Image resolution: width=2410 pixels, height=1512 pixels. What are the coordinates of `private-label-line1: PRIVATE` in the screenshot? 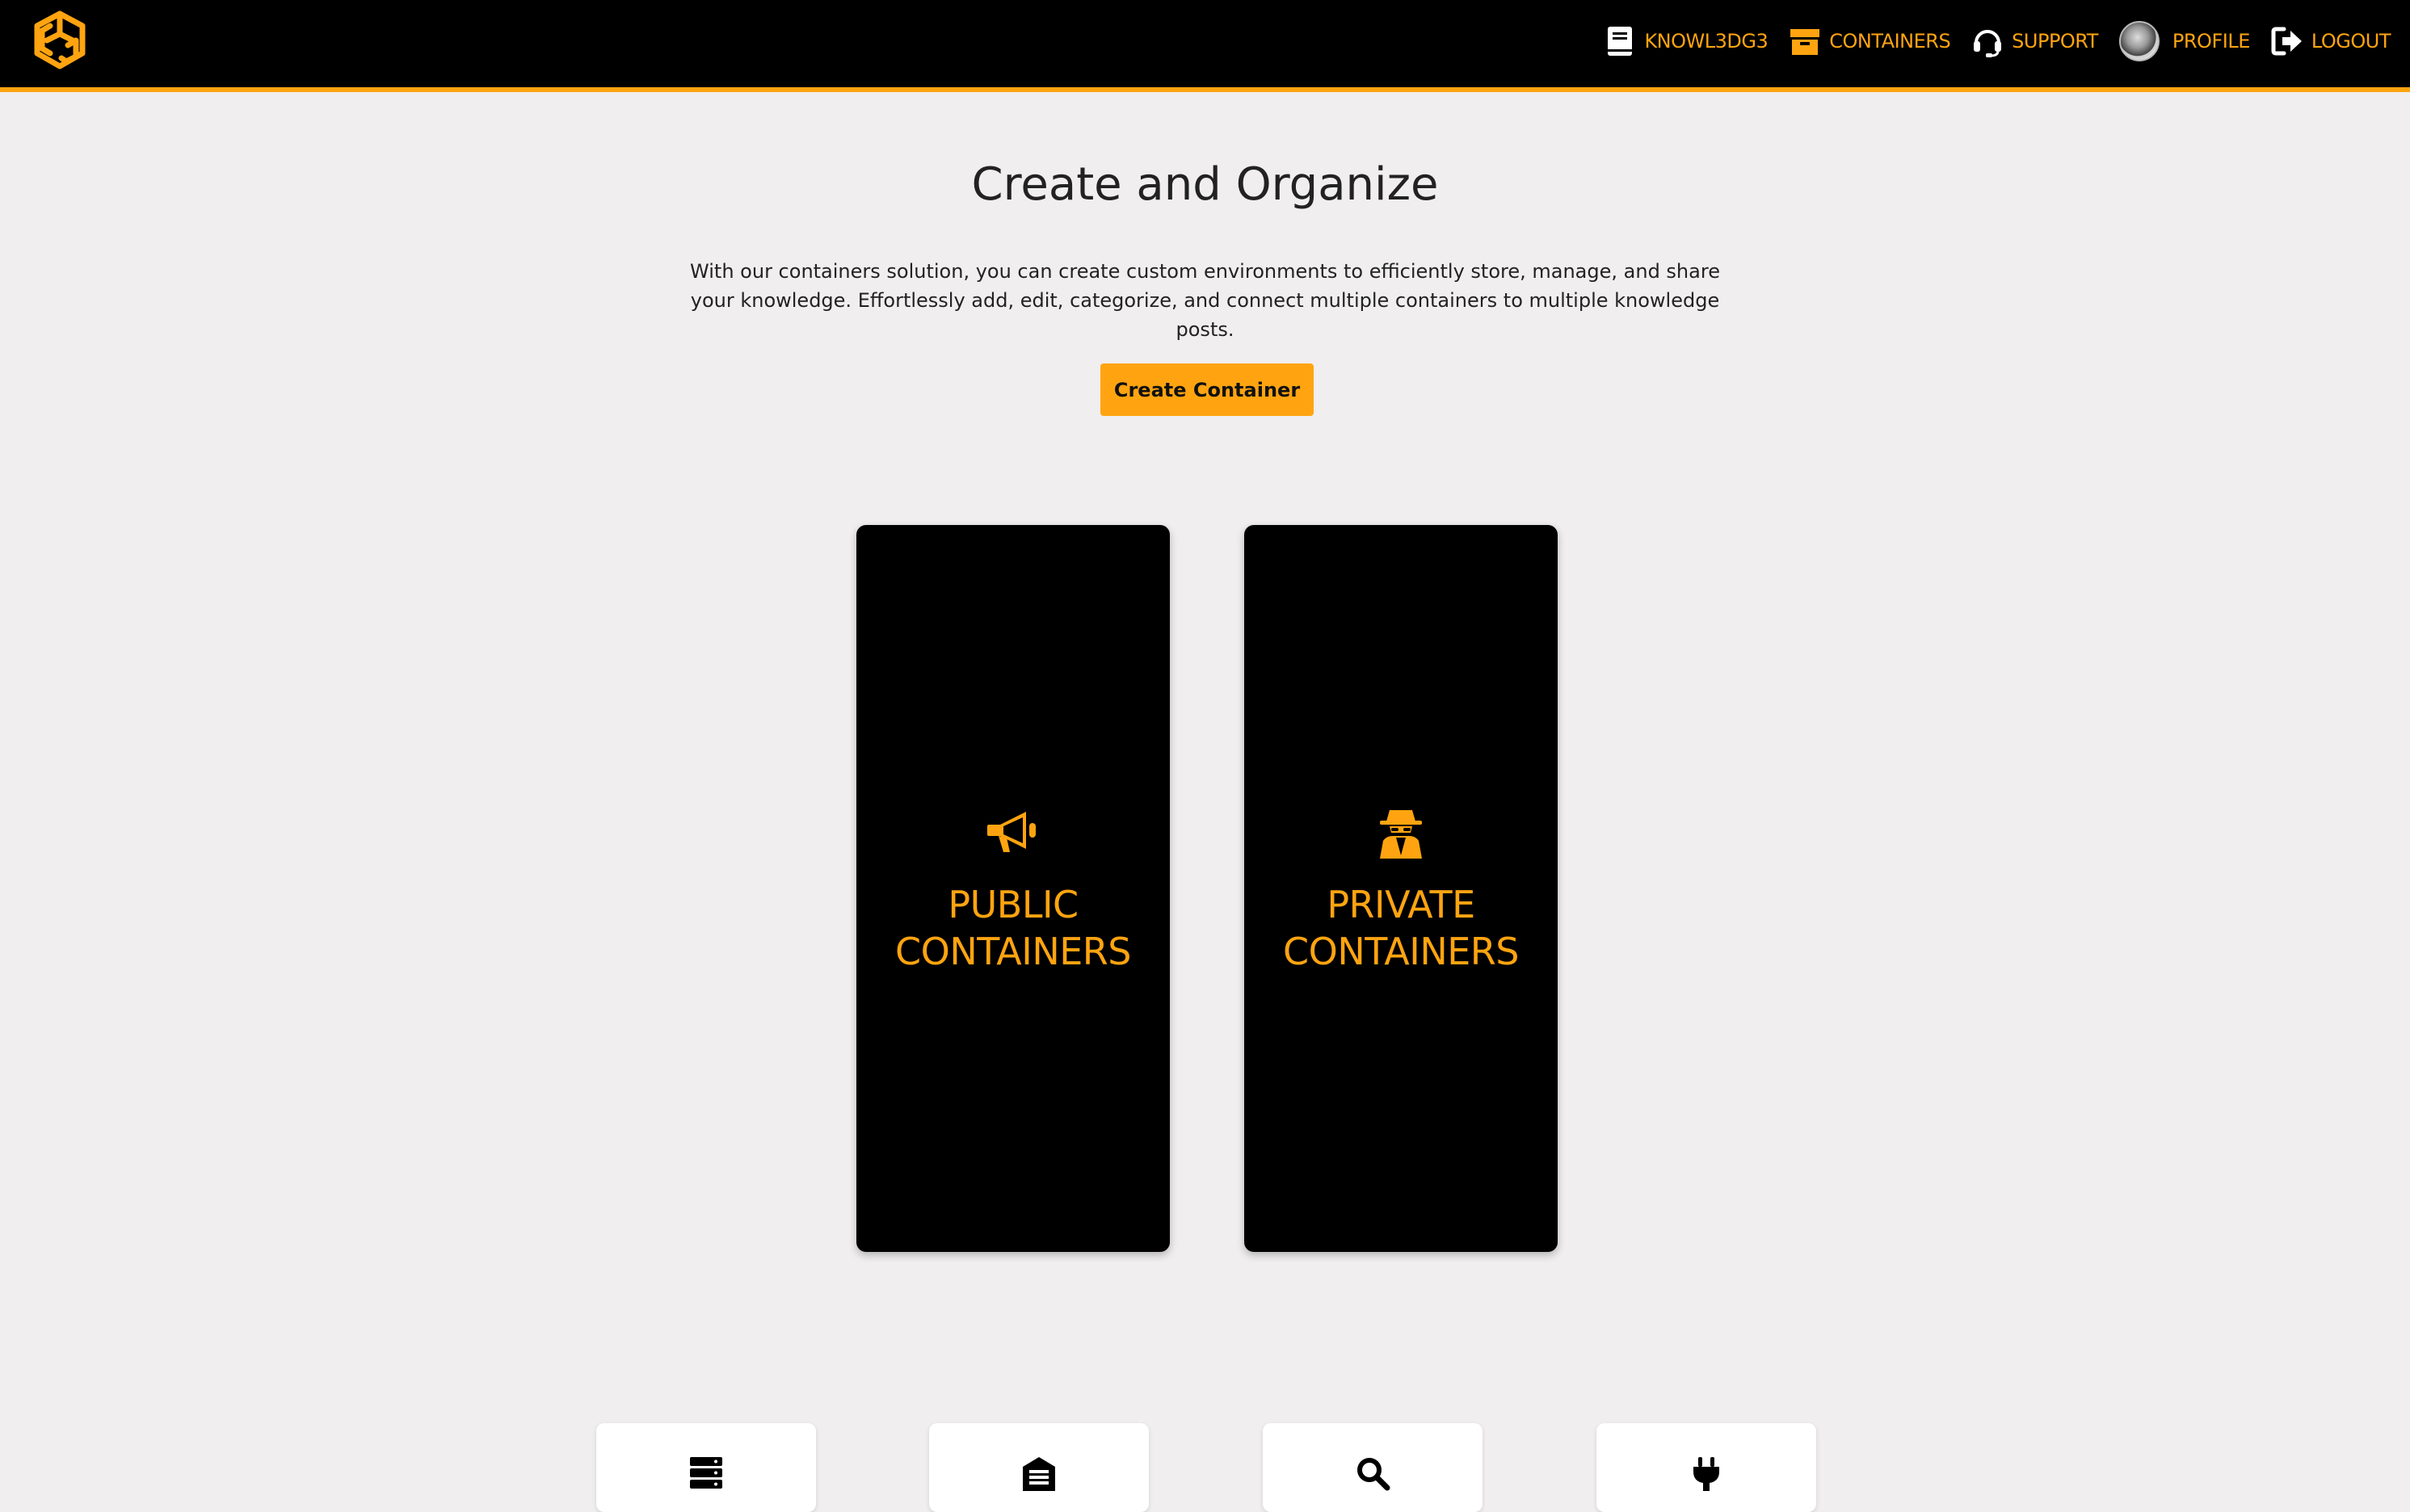 It's located at (1401, 904).